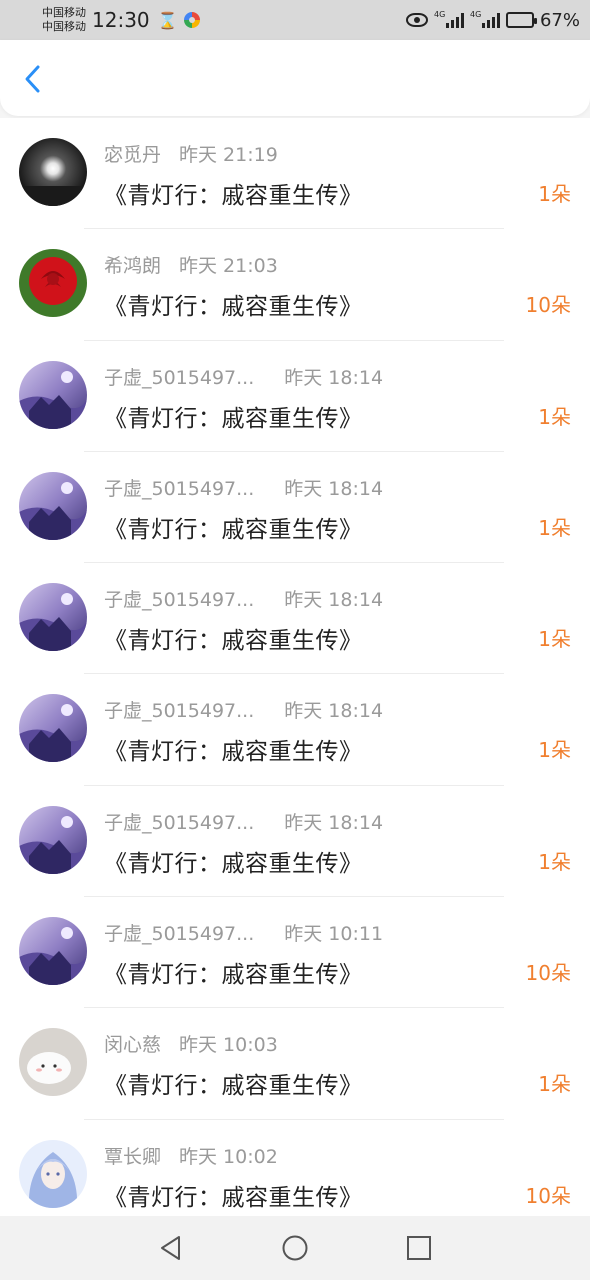  I want to click on nav-home-button, so click(295, 1248).